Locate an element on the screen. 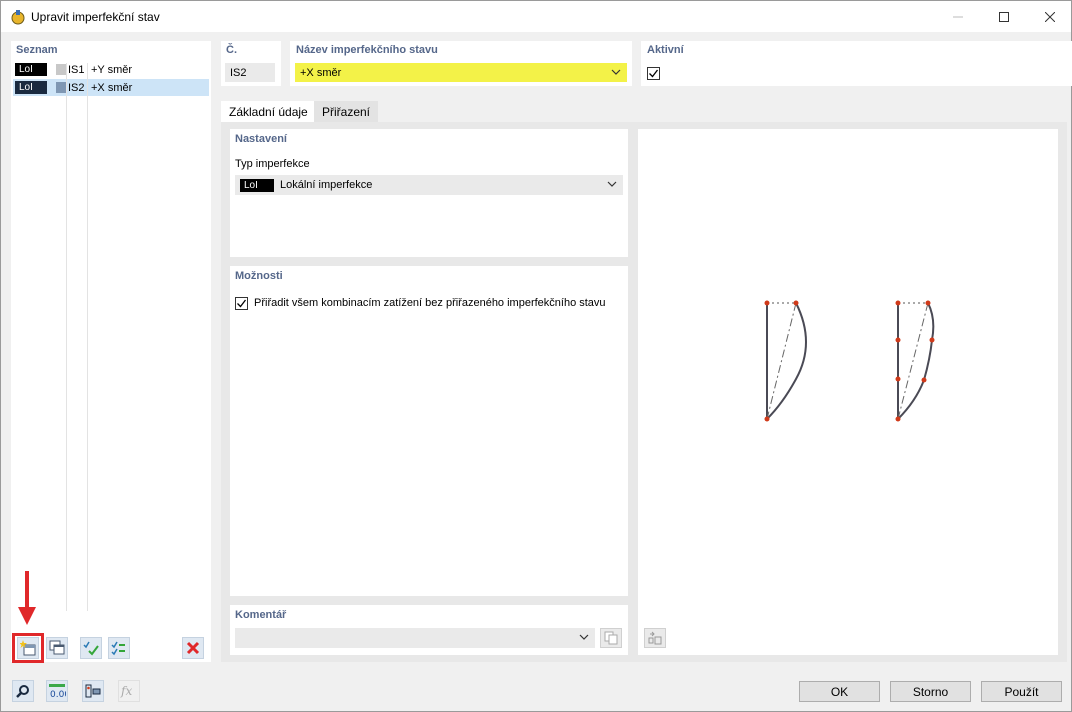  window-title: Upravit imperfekční stav is located at coordinates (95, 17).